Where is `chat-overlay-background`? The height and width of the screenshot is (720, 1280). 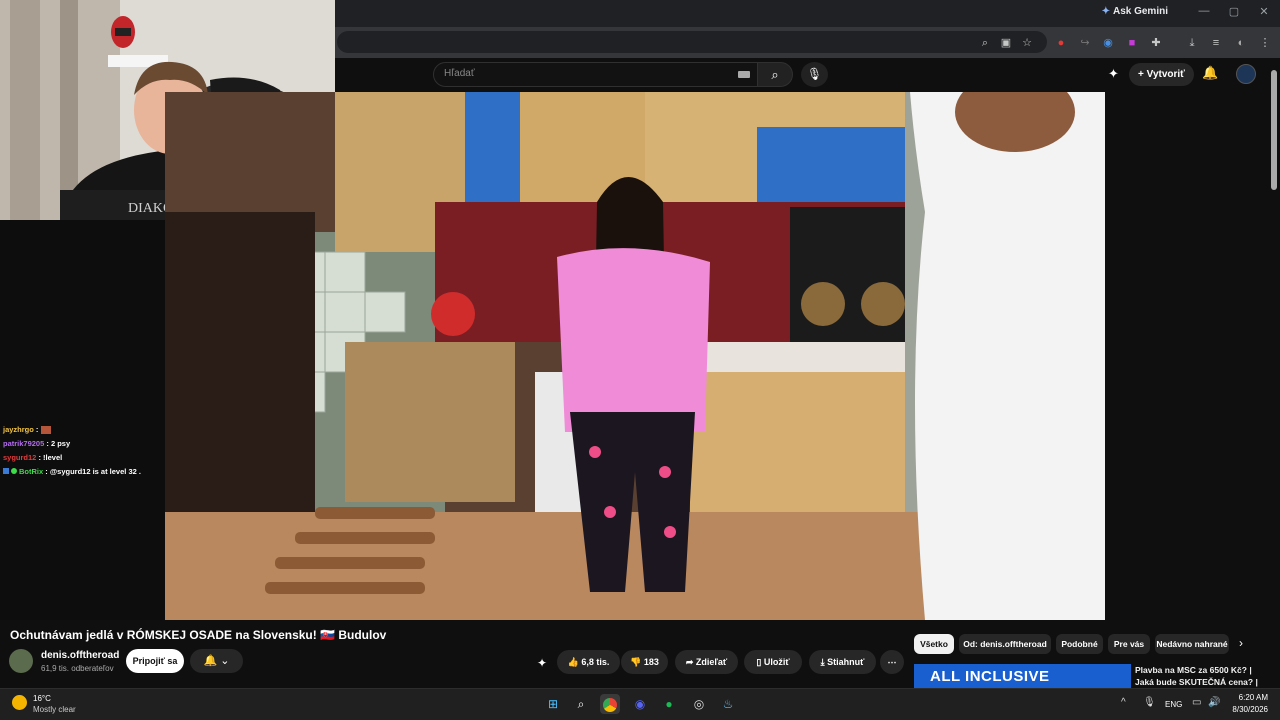 chat-overlay-background is located at coordinates (82, 420).